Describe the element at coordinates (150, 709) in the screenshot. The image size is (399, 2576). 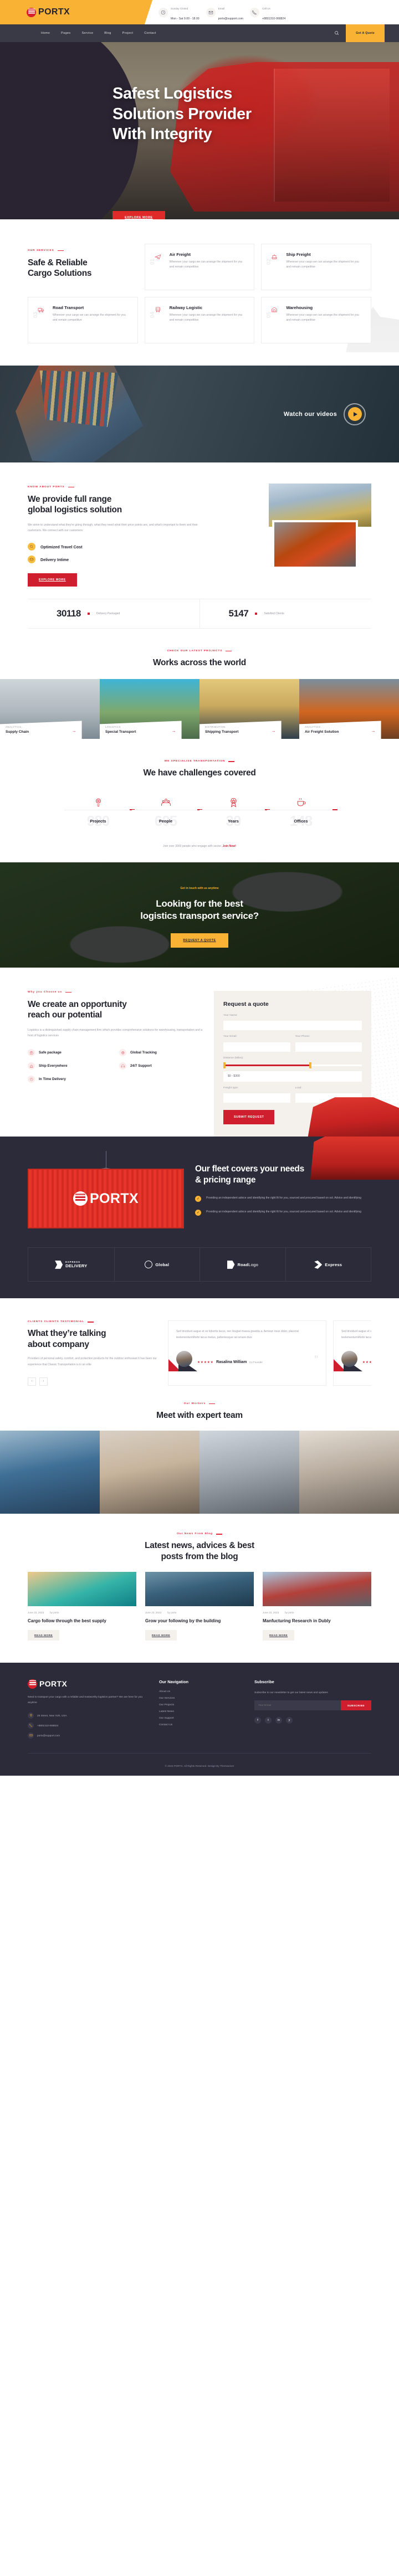
I see `project-card-special-transport: LOGISTICS Special Transport →` at that location.